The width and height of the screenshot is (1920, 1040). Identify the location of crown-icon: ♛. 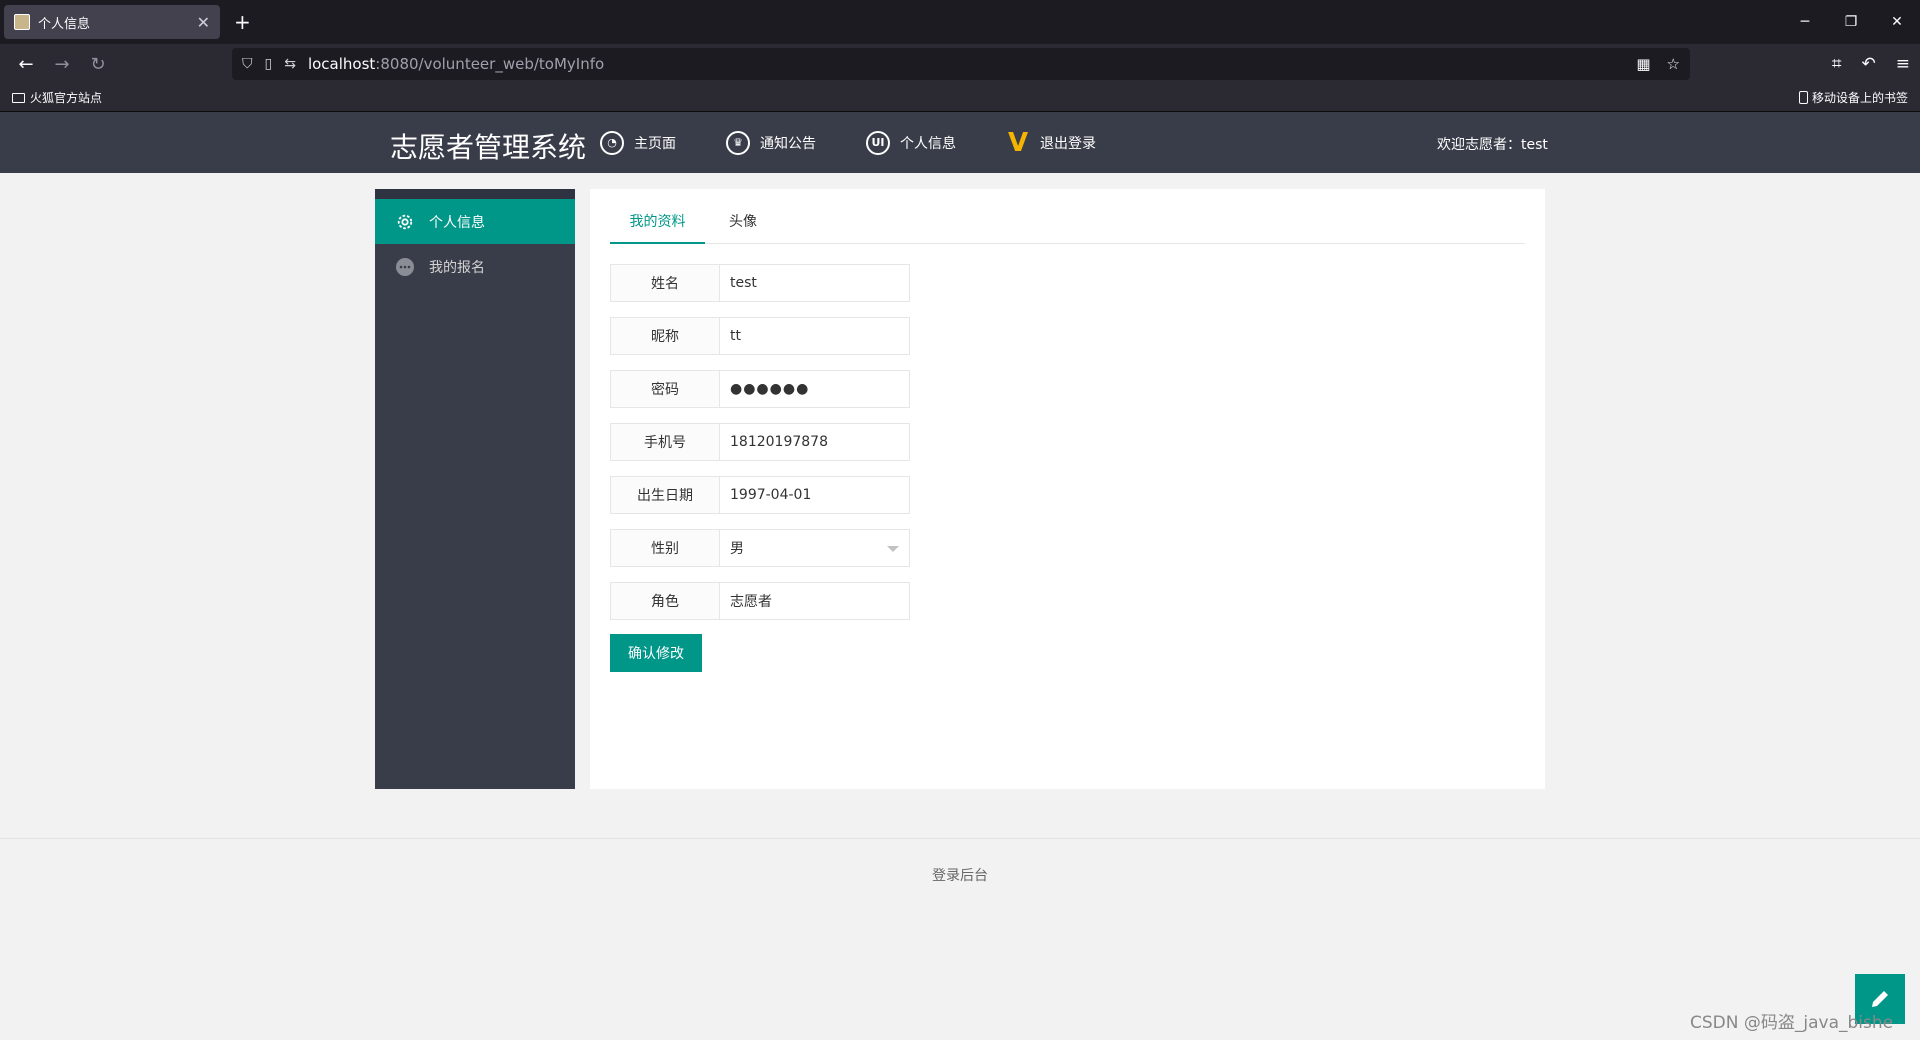
(738, 142).